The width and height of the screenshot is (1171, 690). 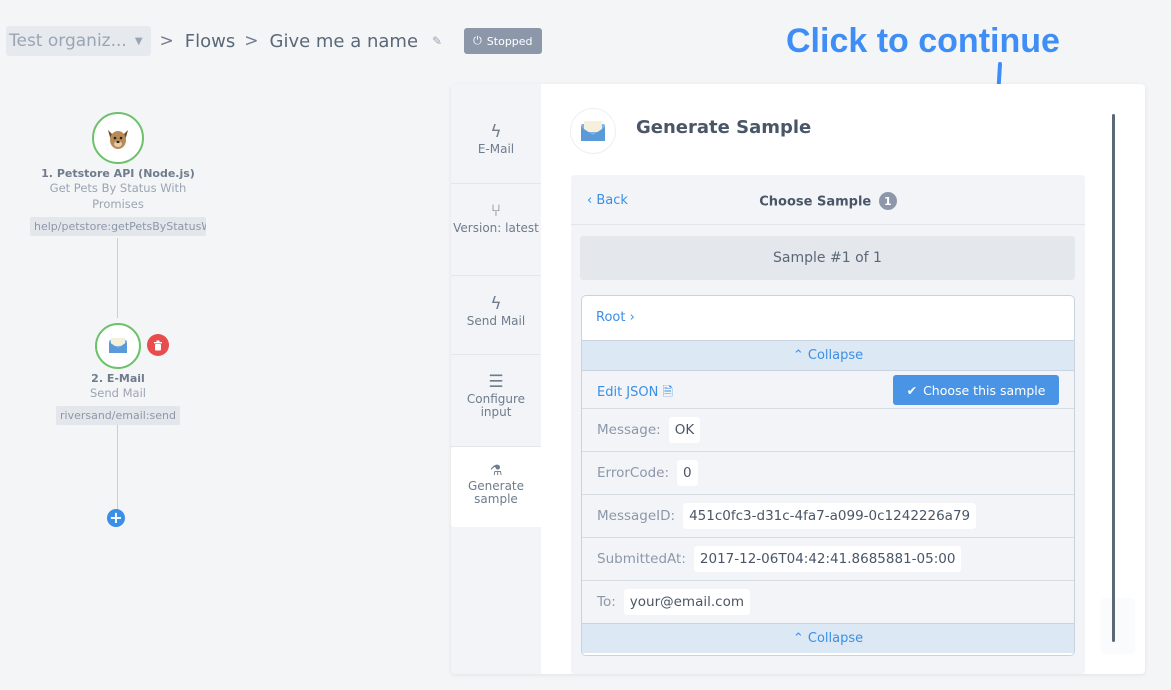 I want to click on sample-count-badge: 1, so click(x=887, y=201).